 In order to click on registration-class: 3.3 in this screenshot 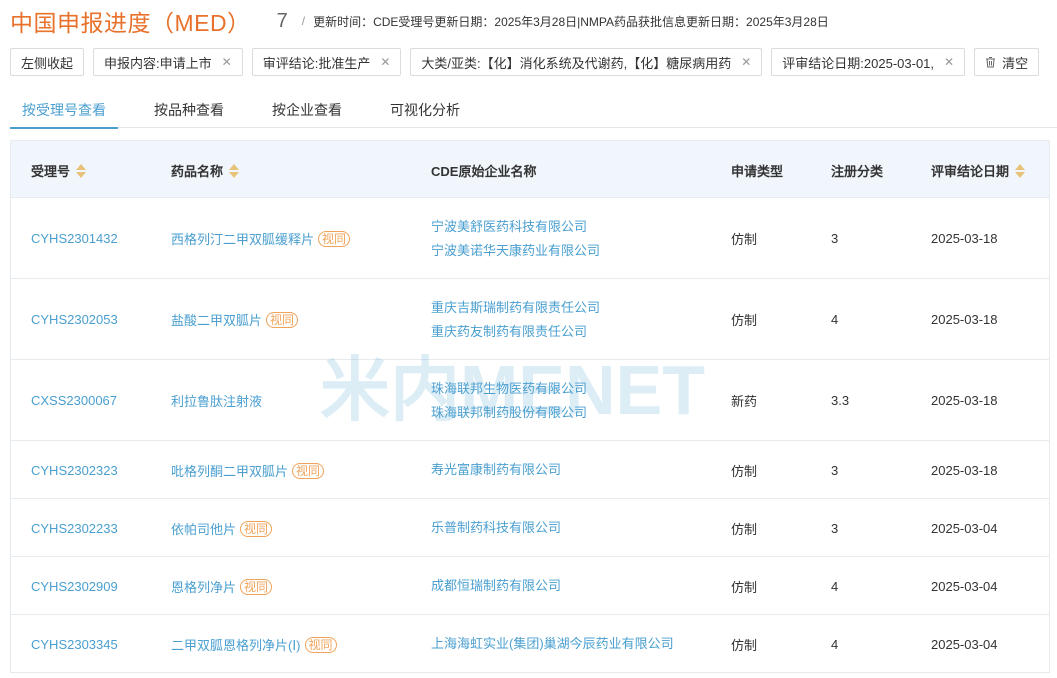, I will do `click(840, 400)`.